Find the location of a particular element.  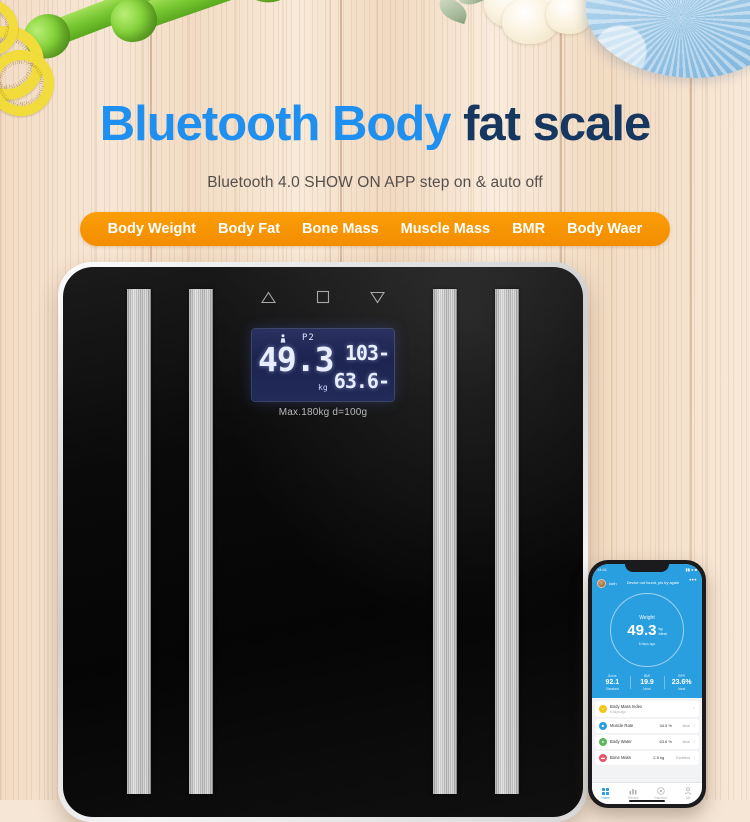

weight-timestamp: 6 days ago is located at coordinates (647, 643).